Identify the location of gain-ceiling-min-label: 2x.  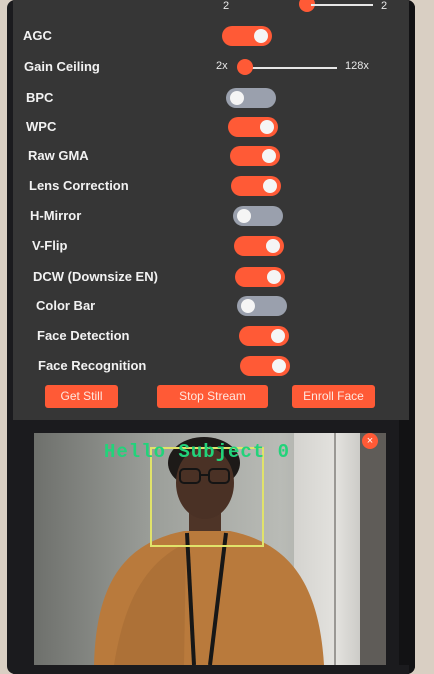
(222, 66).